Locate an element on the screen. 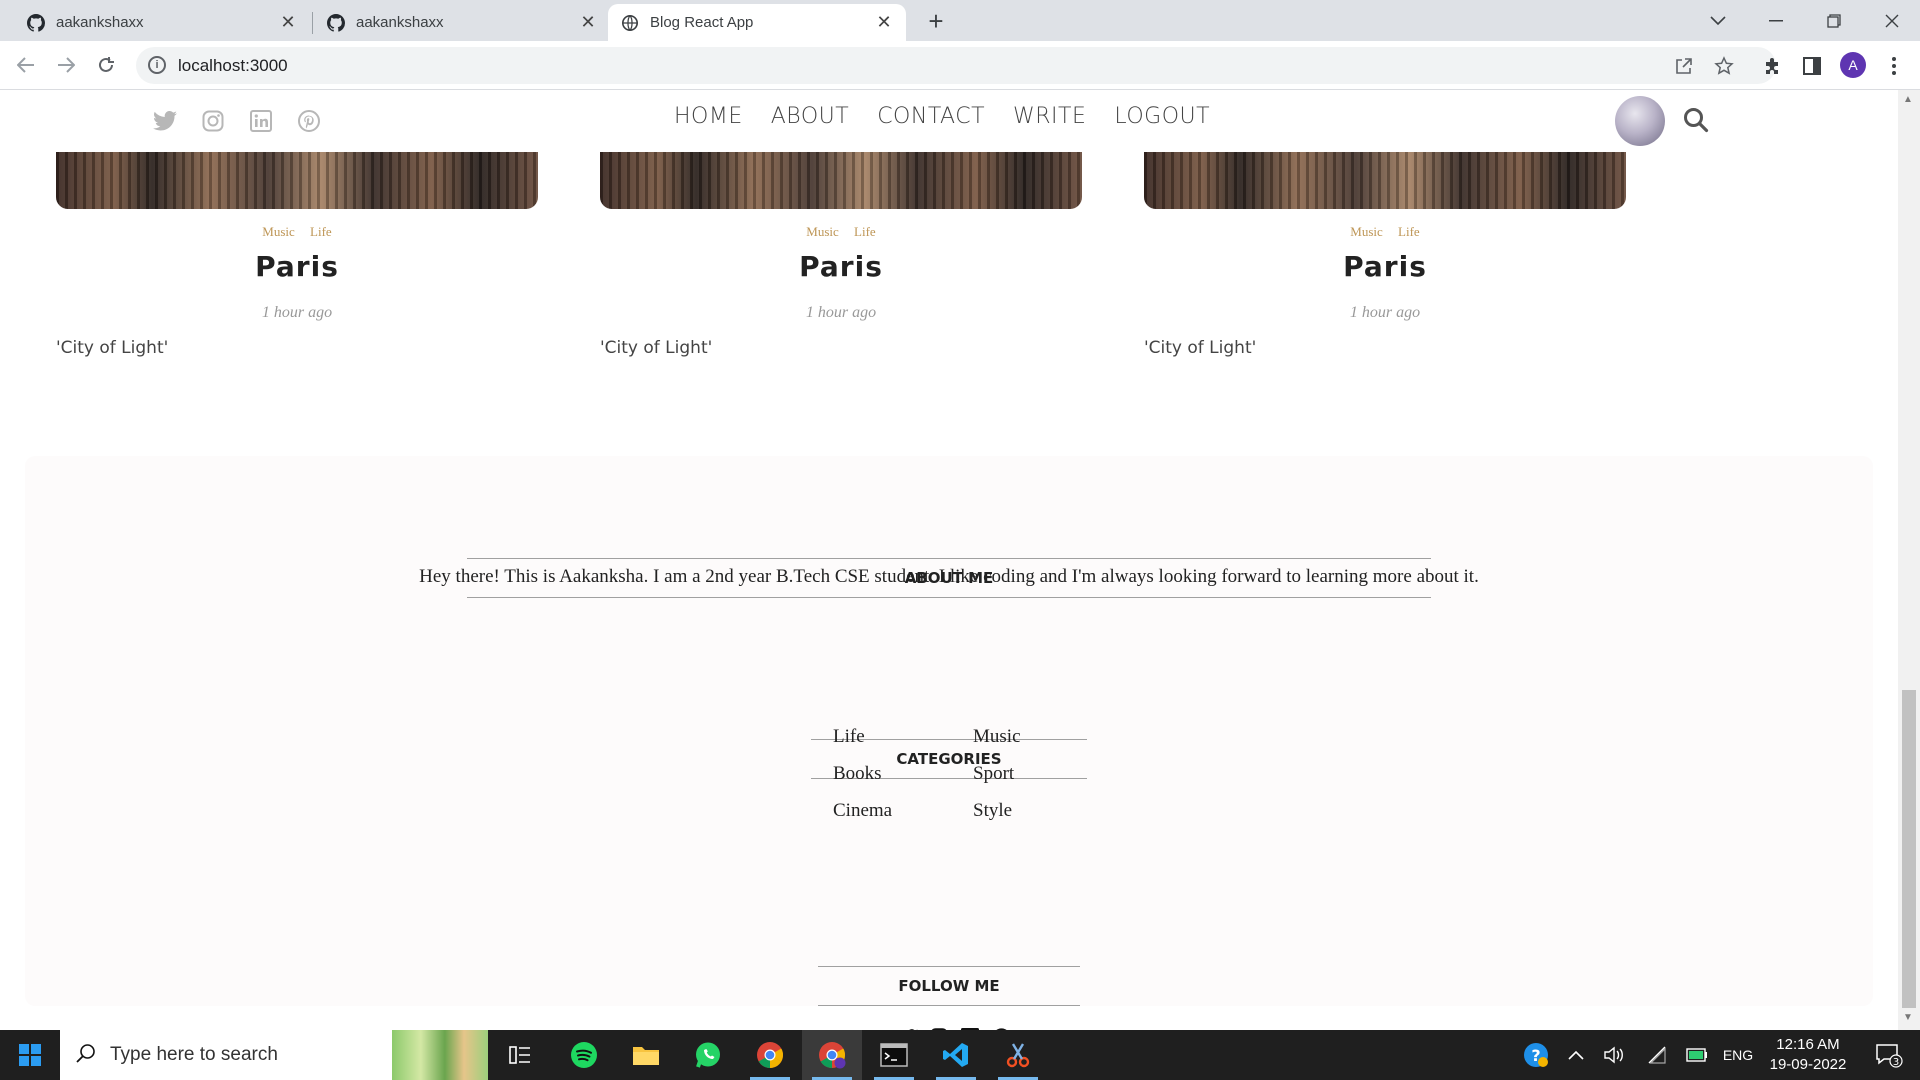  nav-about: ABOUT is located at coordinates (810, 116).